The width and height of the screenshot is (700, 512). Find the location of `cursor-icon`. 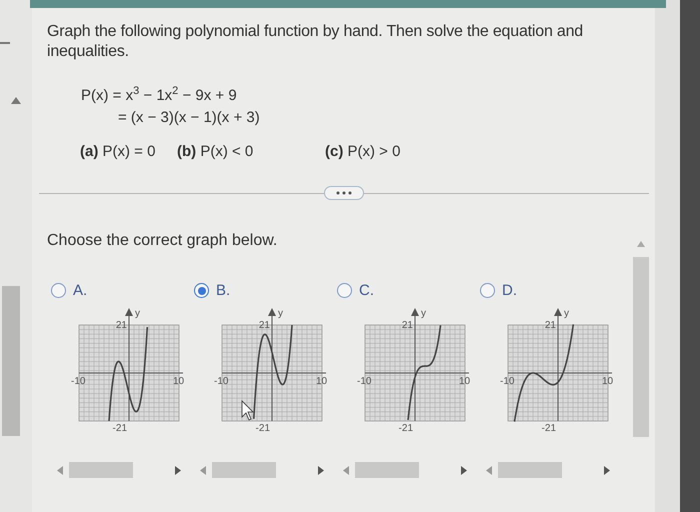

cursor-icon is located at coordinates (248, 410).